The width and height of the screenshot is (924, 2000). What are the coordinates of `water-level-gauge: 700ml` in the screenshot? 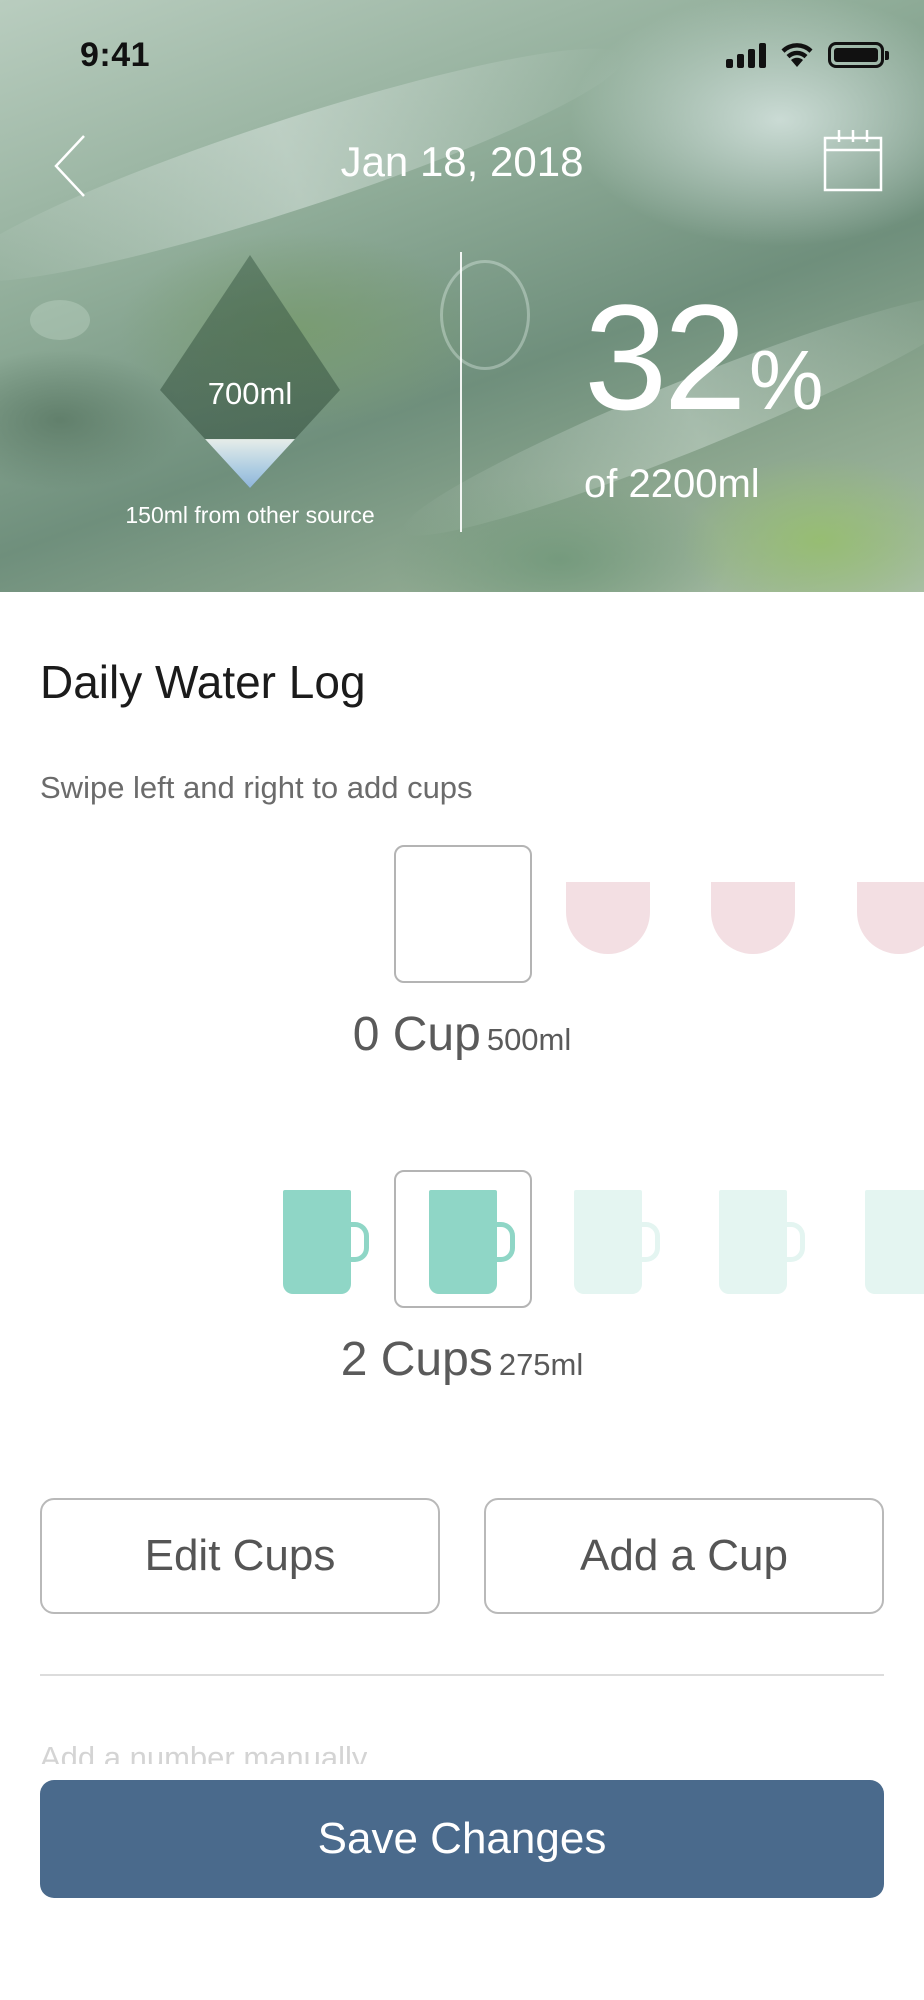 It's located at (250, 372).